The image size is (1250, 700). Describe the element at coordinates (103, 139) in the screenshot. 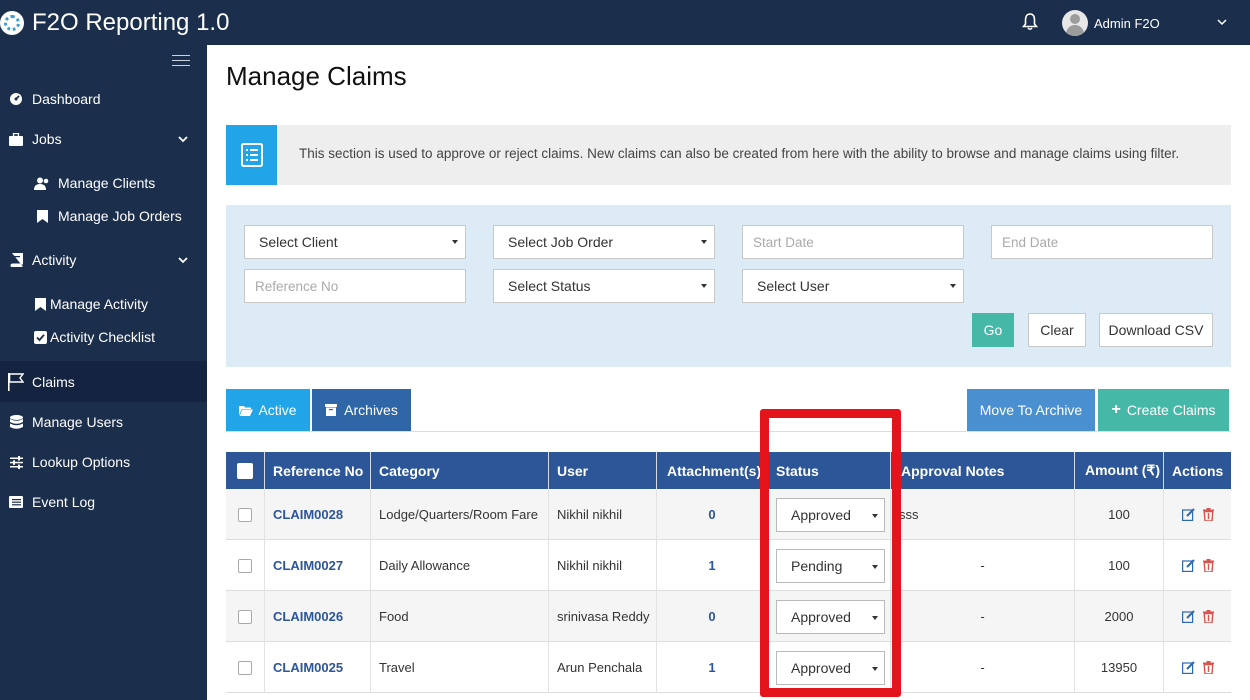

I see `sidebar-item-jobs: Jobs` at that location.